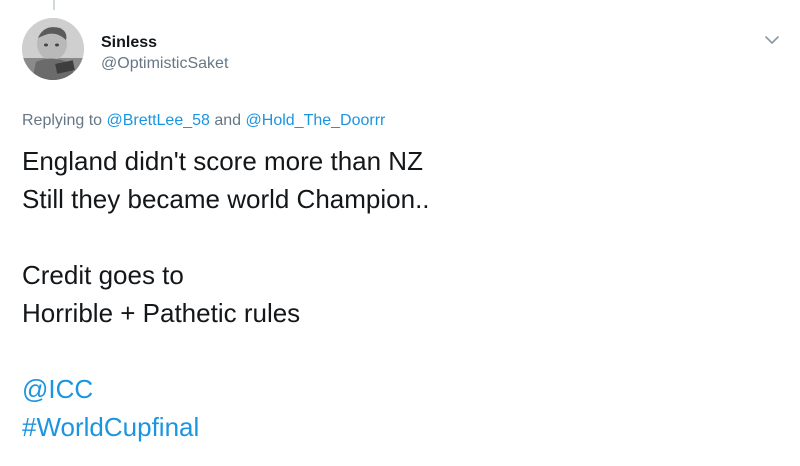  I want to click on tweet-text-line: England didn't score more than NZ, so click(222, 161).